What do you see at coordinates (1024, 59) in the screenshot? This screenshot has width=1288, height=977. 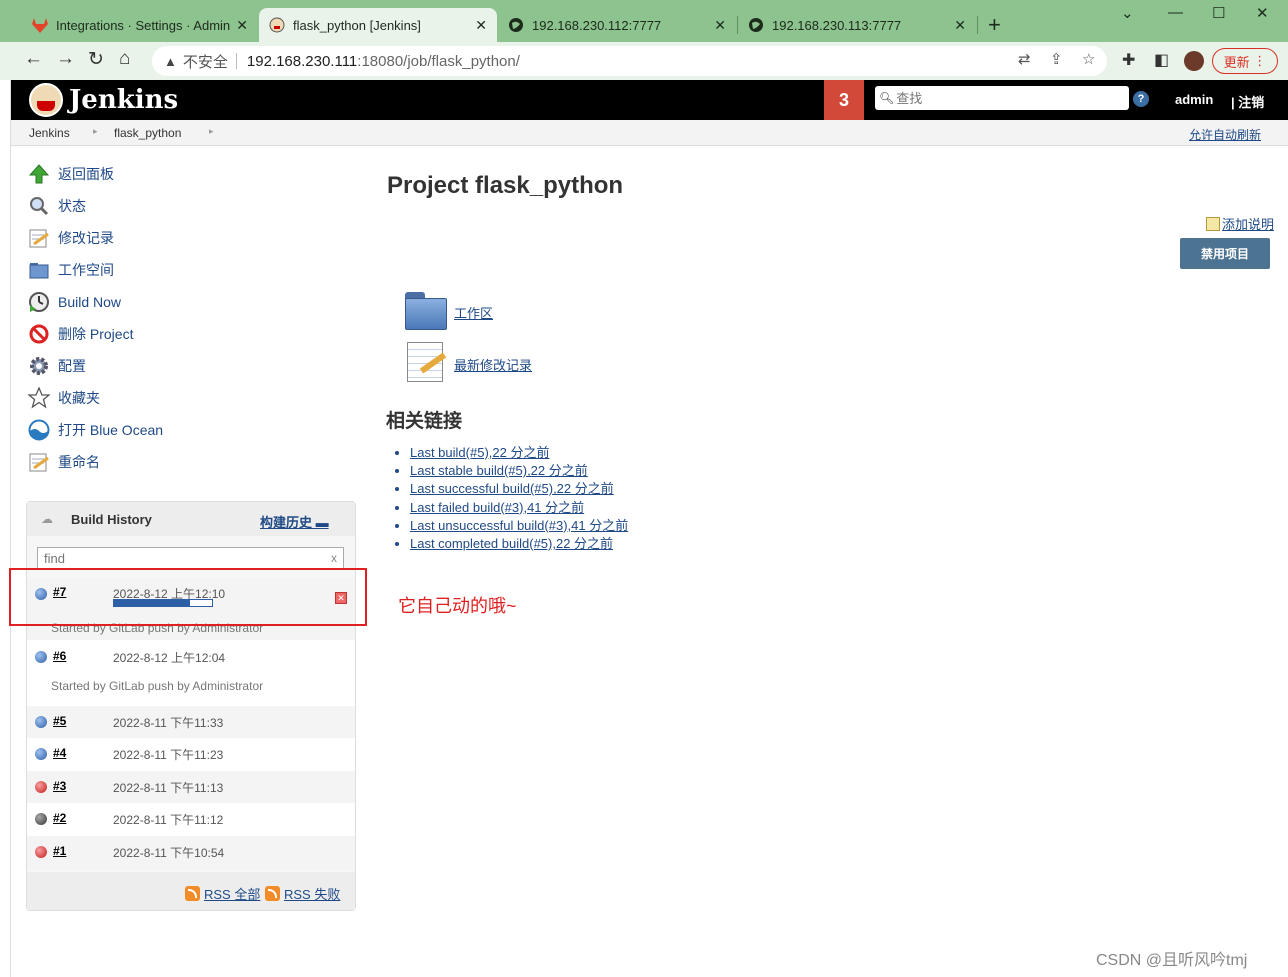 I see `translate-icon: ⇄` at bounding box center [1024, 59].